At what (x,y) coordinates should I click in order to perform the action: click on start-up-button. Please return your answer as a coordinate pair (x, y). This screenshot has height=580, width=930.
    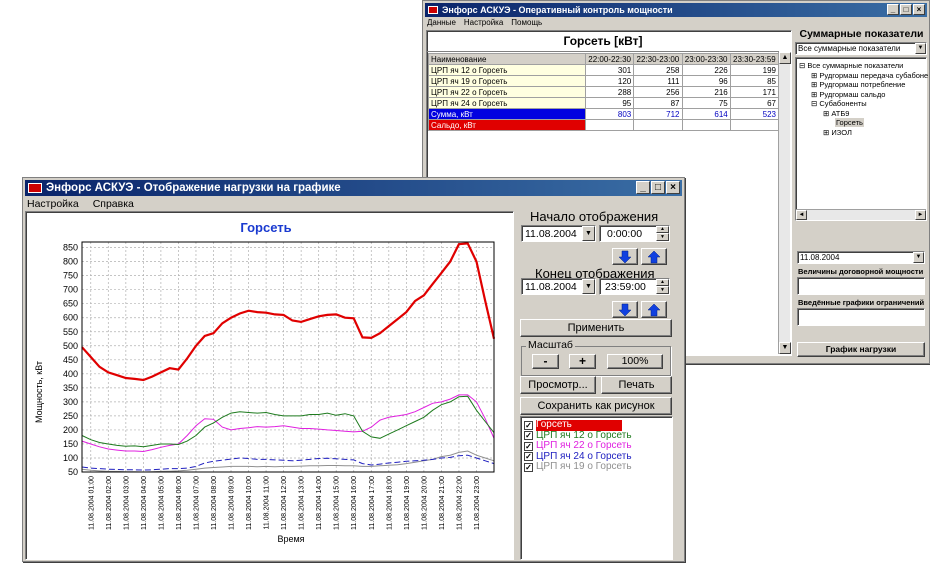
    Looking at the image, I should click on (654, 256).